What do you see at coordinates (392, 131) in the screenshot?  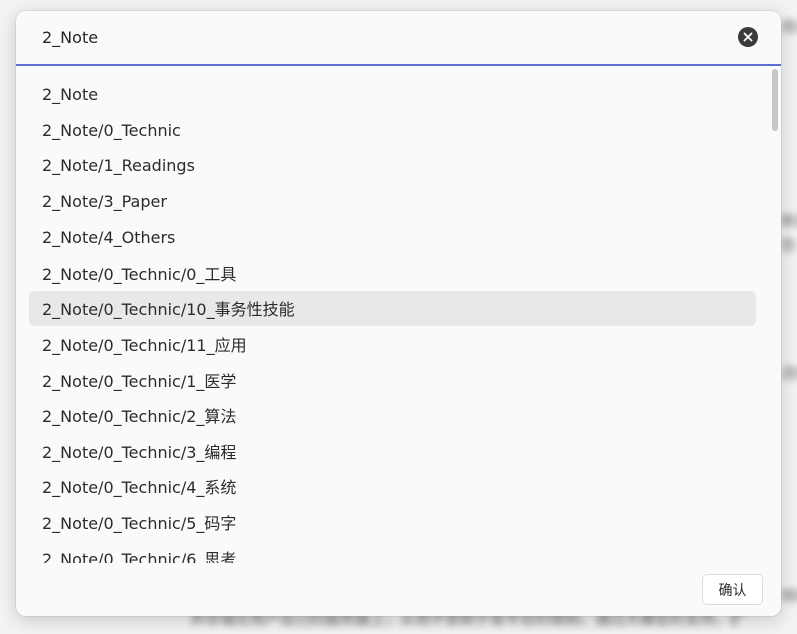 I see `list-item: 2_Note/0_Technic` at bounding box center [392, 131].